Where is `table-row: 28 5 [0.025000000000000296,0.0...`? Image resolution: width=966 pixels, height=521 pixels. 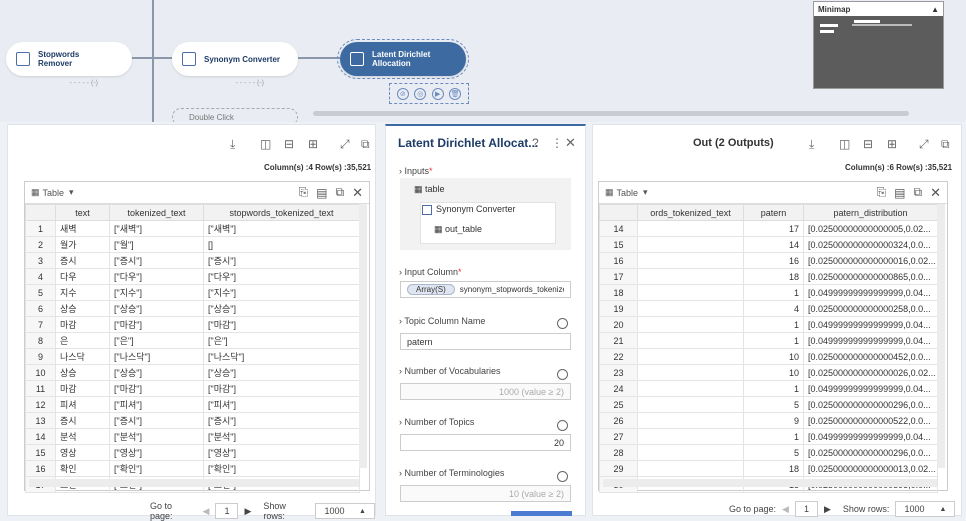 table-row: 28 5 [0.025000000000000296,0.0... is located at coordinates (768, 452).